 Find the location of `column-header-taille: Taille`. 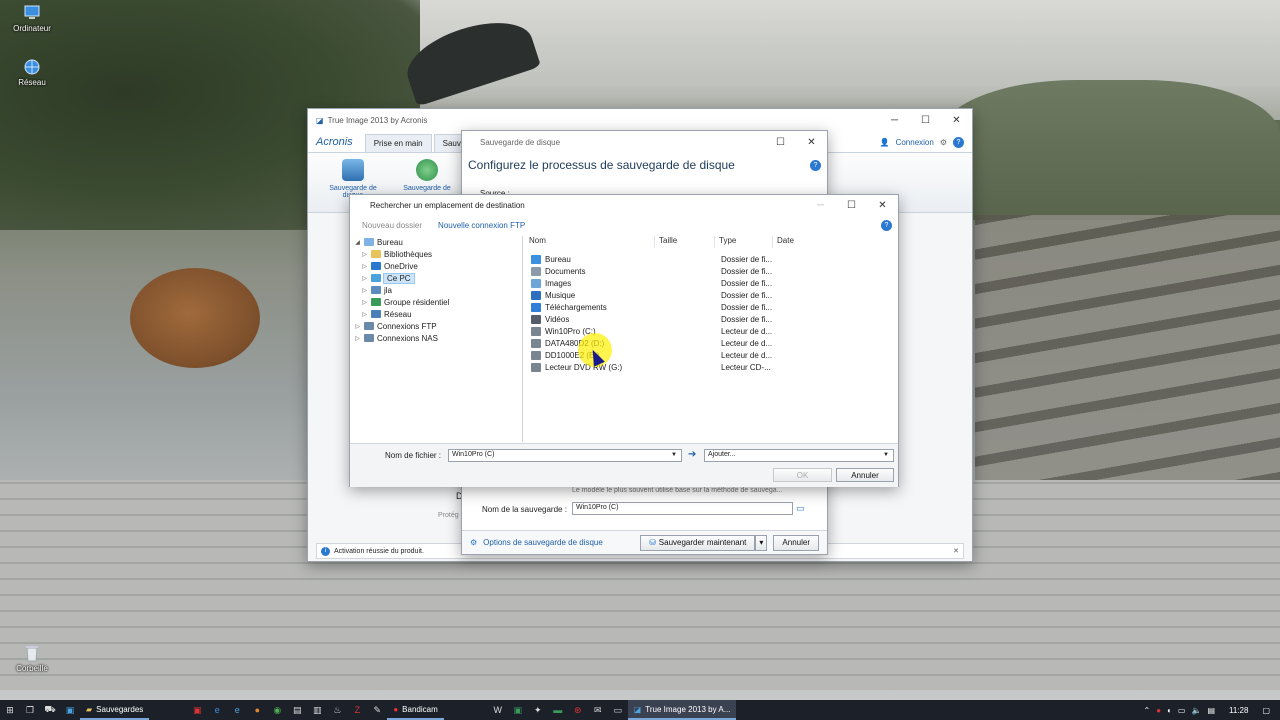

column-header-taille: Taille is located at coordinates (685, 242).